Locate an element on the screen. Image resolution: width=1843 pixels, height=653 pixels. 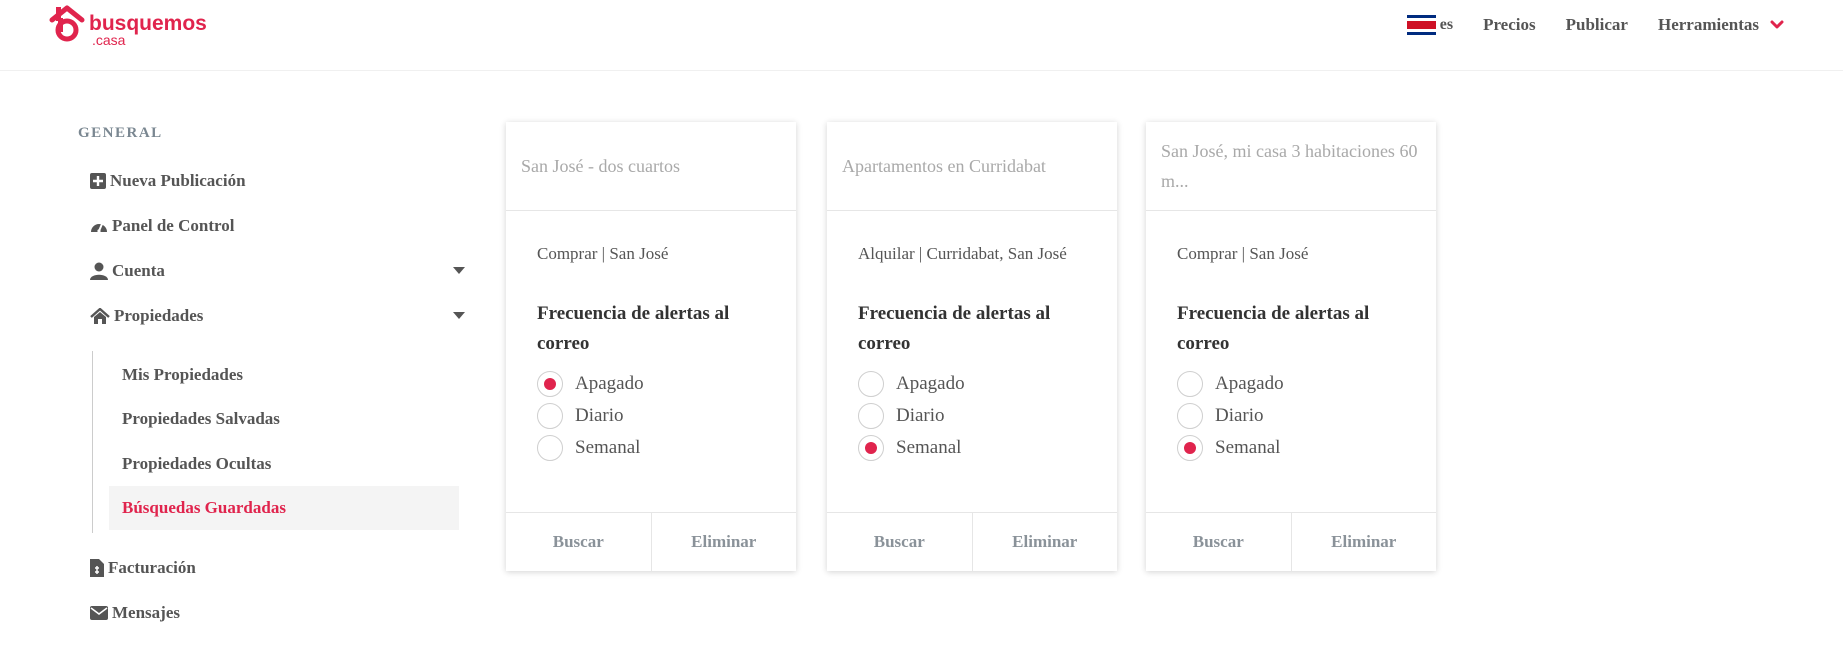
sidebar-item-label: Nueva Publicación is located at coordinates (178, 180).